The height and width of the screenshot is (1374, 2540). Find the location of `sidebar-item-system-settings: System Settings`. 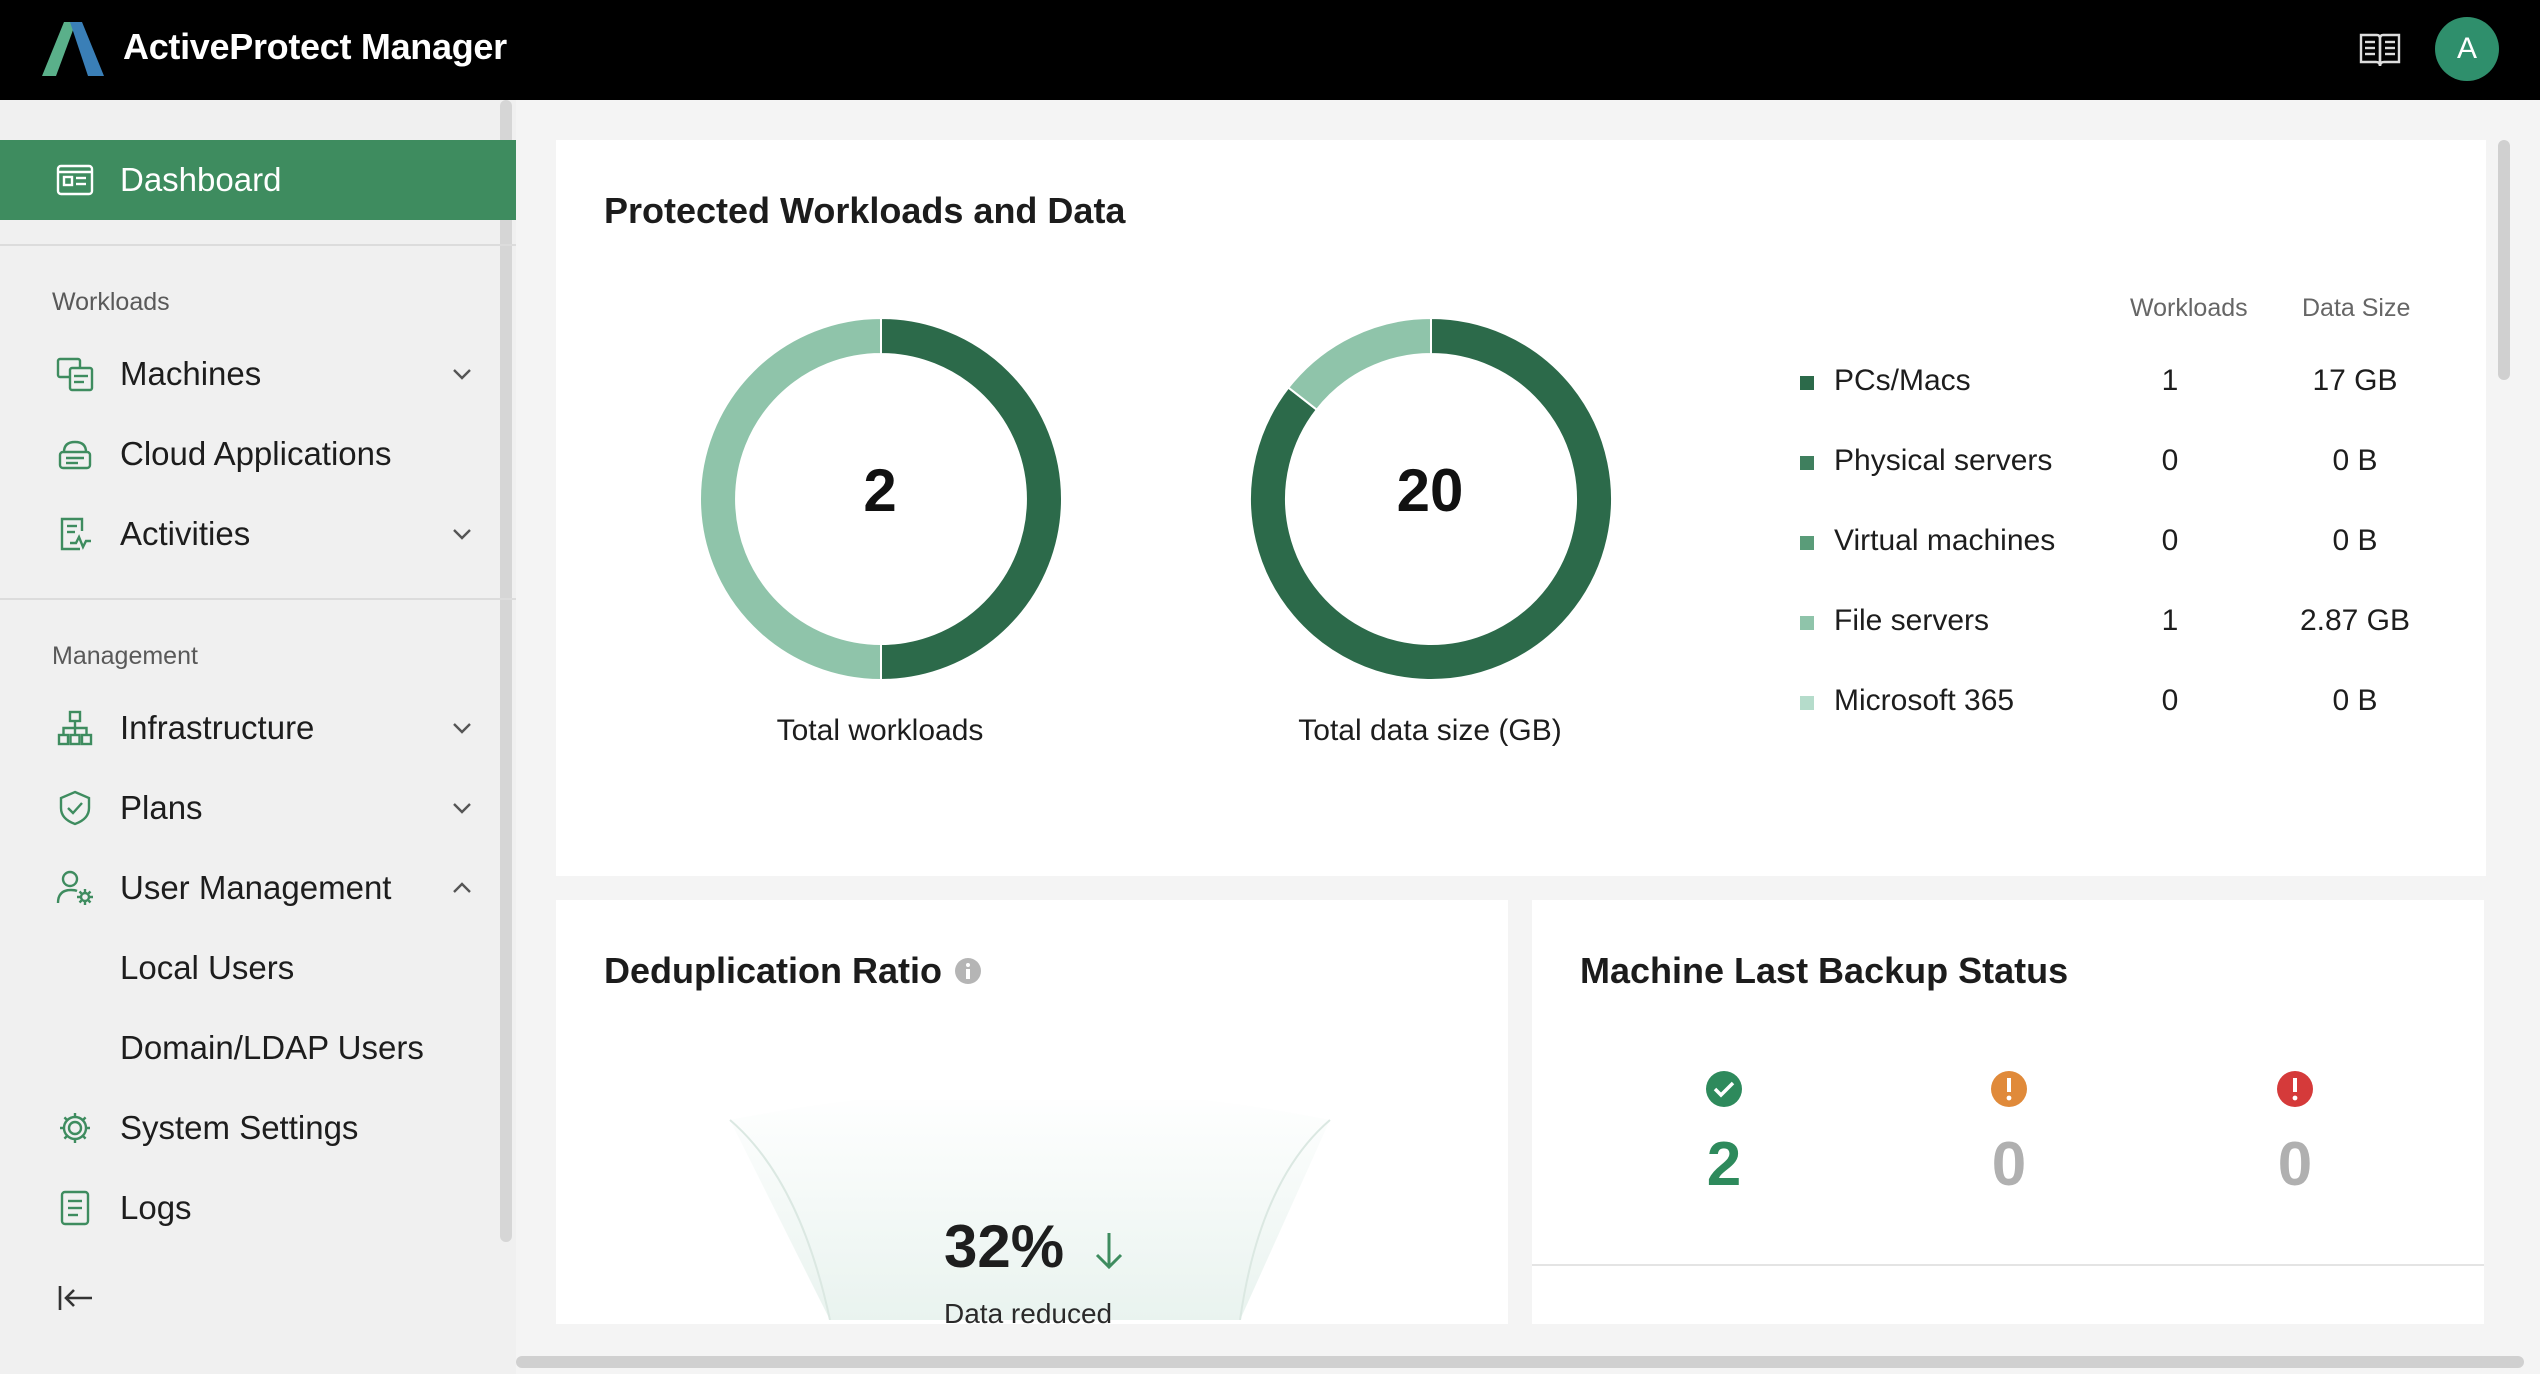

sidebar-item-system-settings: System Settings is located at coordinates (258, 1128).